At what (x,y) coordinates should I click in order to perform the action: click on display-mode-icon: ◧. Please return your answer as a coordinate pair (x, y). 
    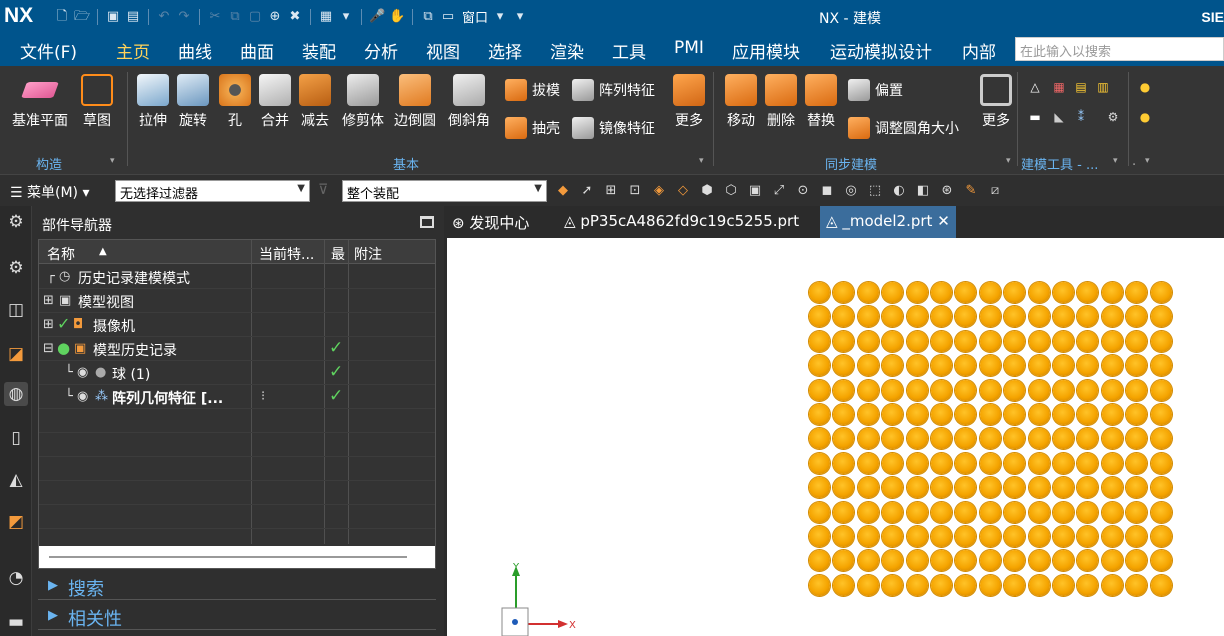
    Looking at the image, I should click on (923, 191).